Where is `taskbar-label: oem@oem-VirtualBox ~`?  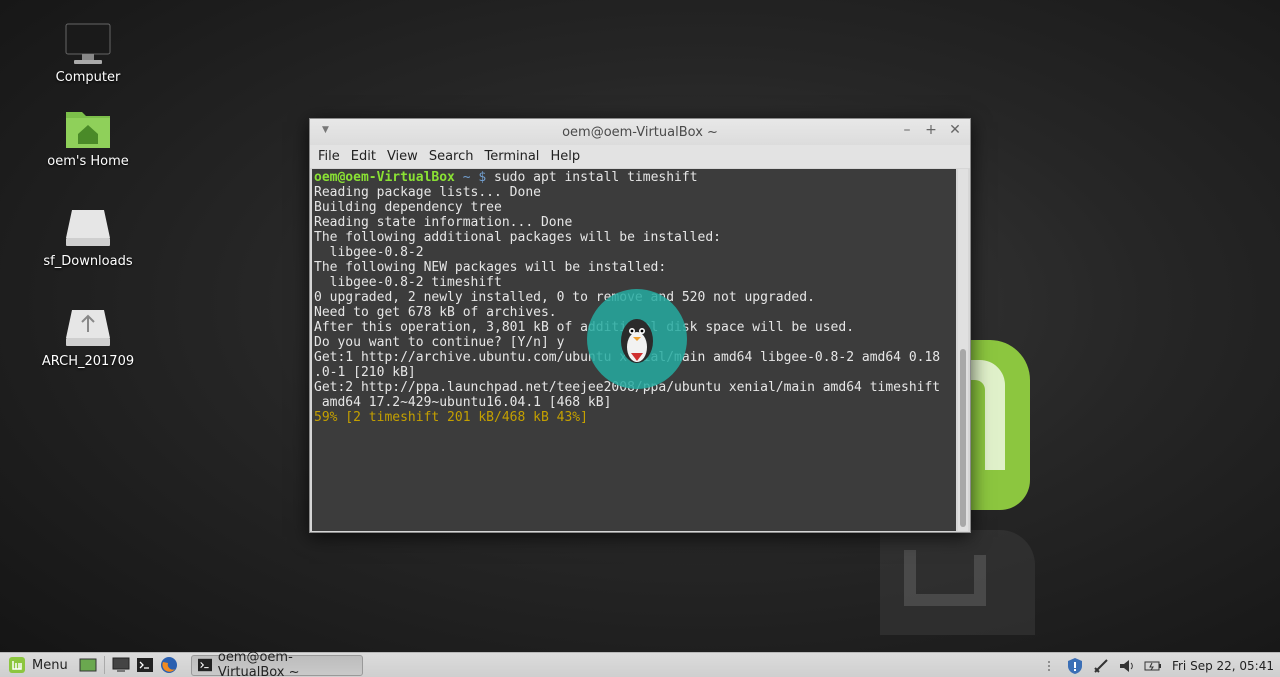
taskbar-label: oem@oem-VirtualBox ~ is located at coordinates (258, 663).